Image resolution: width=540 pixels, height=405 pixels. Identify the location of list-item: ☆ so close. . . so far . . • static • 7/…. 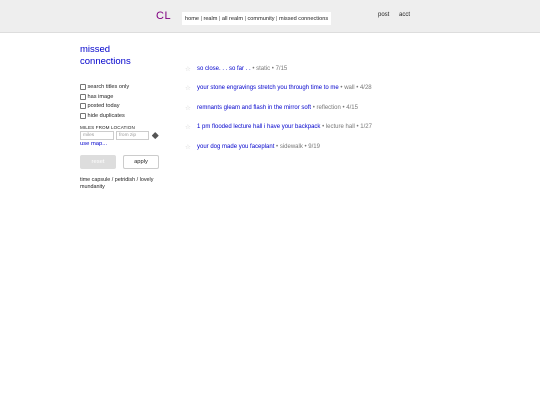
(335, 69).